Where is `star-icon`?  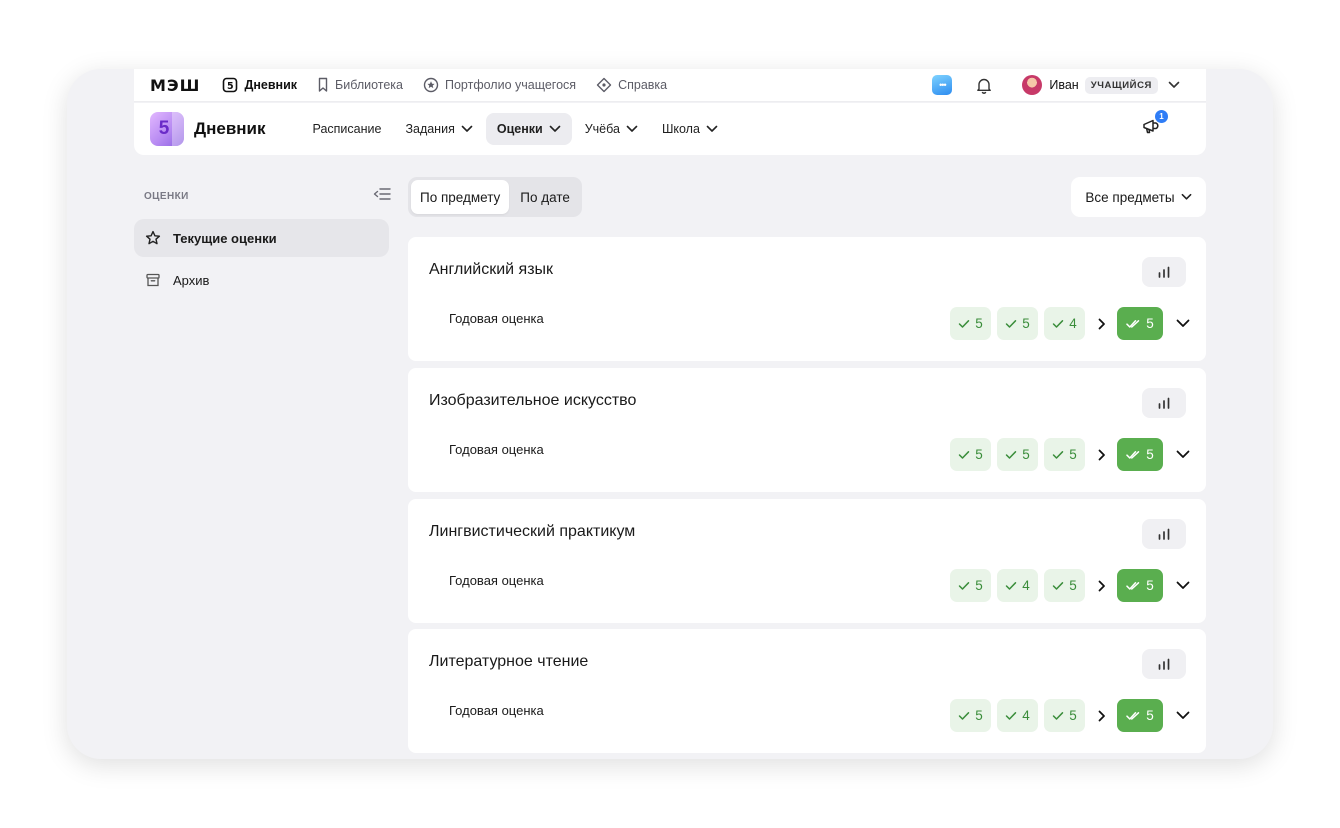
star-icon is located at coordinates (153, 237).